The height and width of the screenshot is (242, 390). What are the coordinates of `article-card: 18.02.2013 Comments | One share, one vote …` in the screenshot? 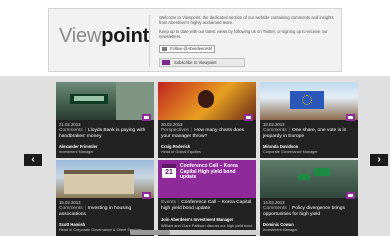 It's located at (309, 120).